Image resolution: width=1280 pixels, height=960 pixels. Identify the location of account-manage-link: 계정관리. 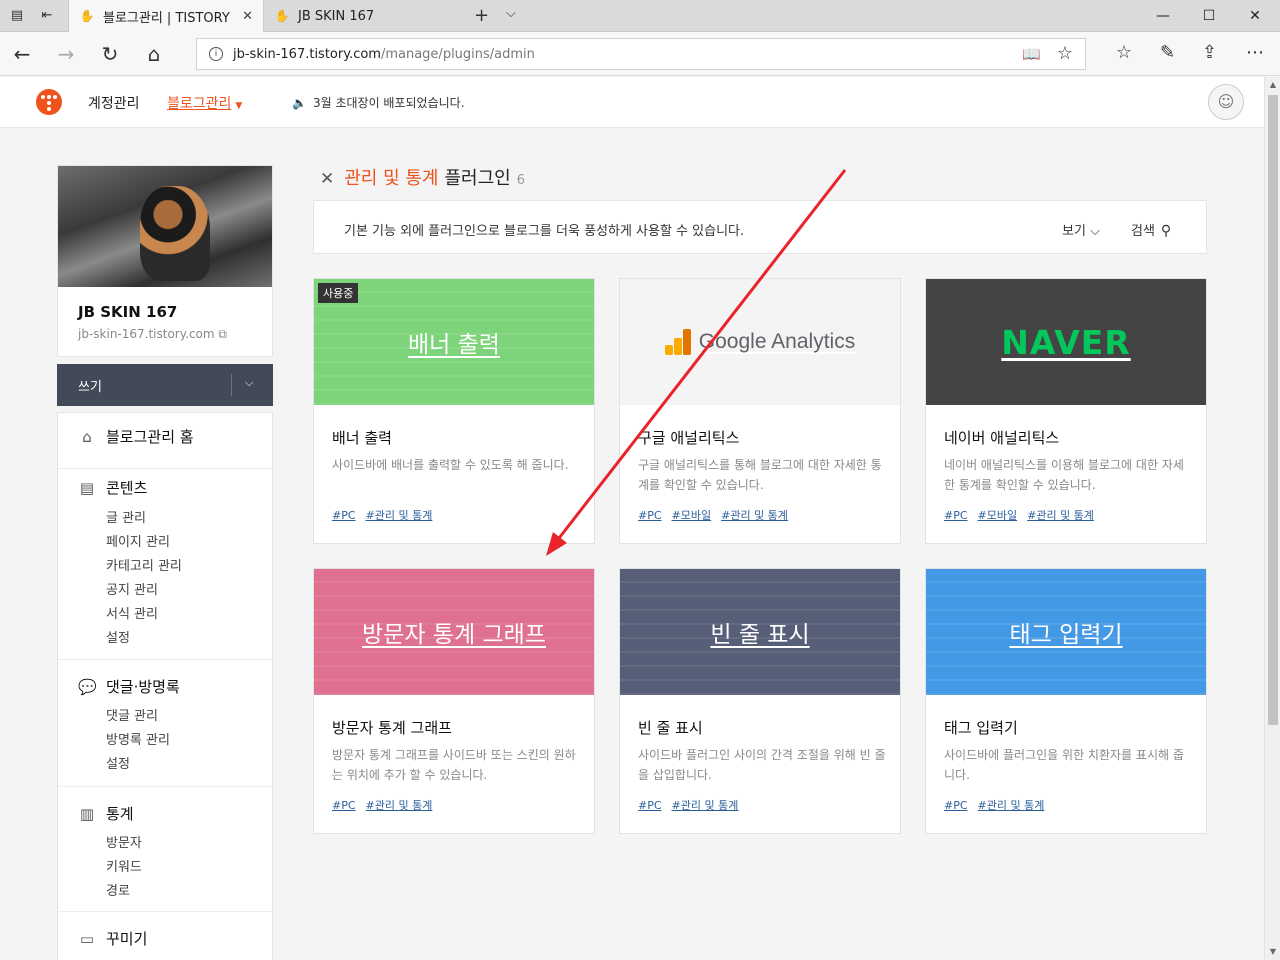
(114, 103).